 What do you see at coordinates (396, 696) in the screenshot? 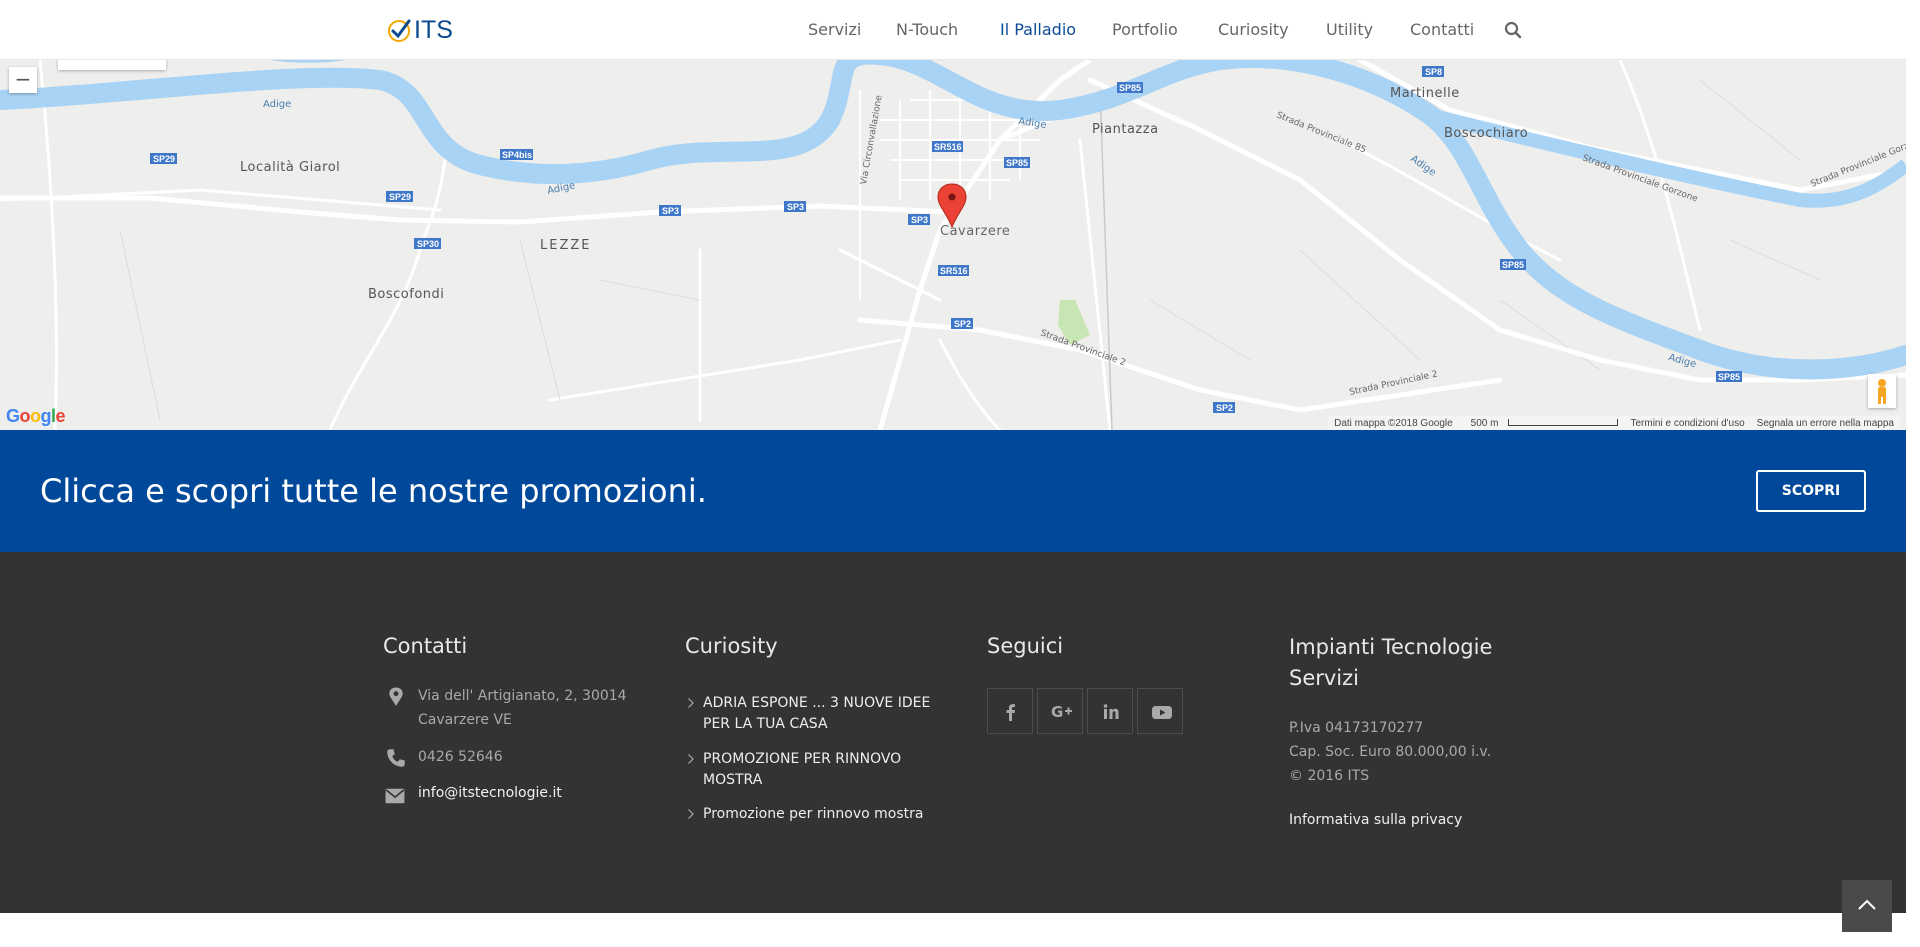
I see `map-pin-icon` at bounding box center [396, 696].